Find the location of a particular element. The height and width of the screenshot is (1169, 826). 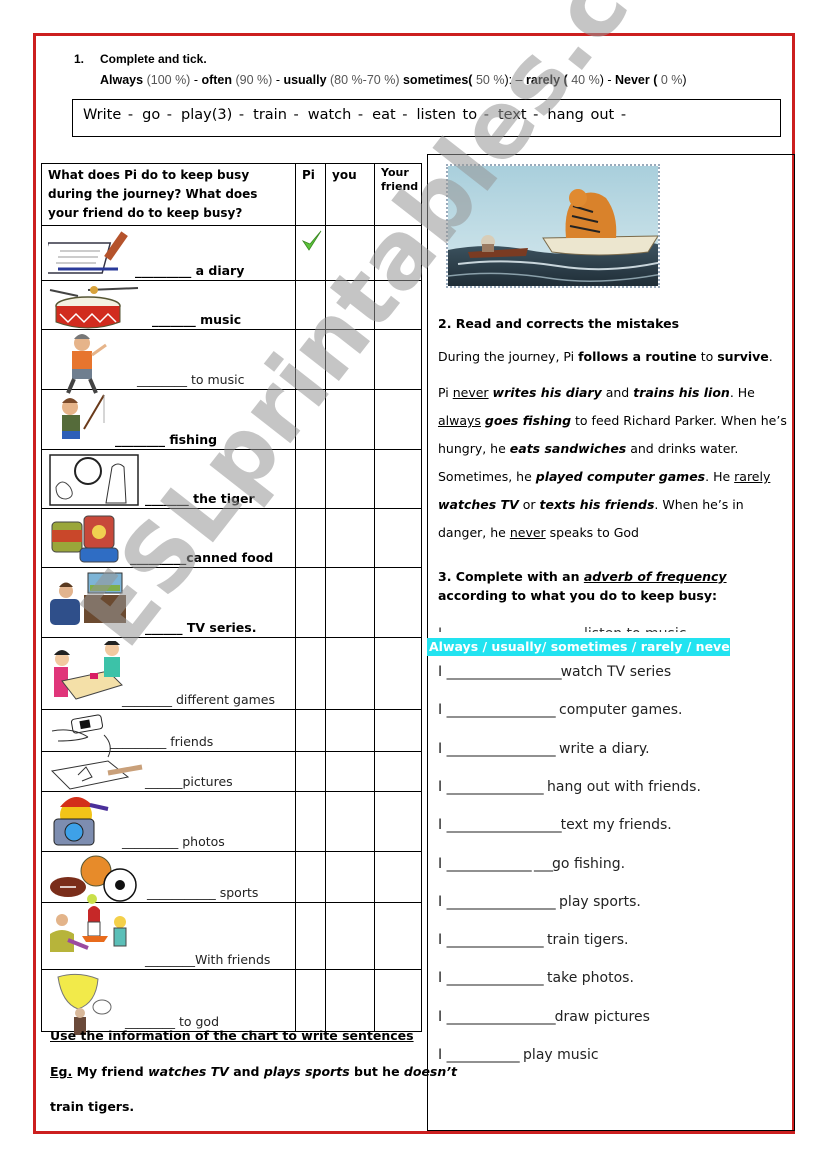

mistake-phrase: eats sandwiches is located at coordinates (568, 448).